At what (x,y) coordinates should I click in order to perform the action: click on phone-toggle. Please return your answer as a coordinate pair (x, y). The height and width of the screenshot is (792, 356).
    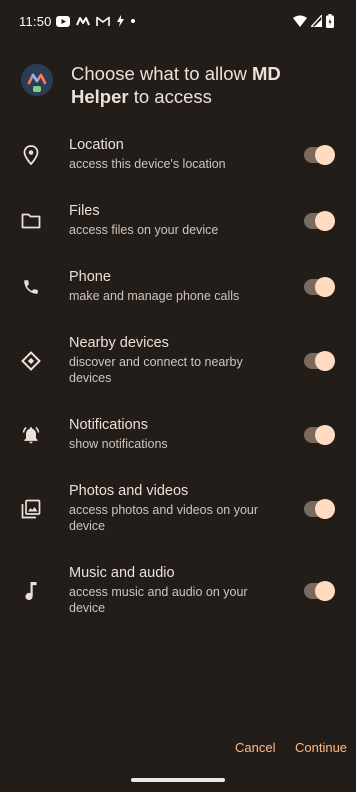
    Looking at the image, I should click on (319, 287).